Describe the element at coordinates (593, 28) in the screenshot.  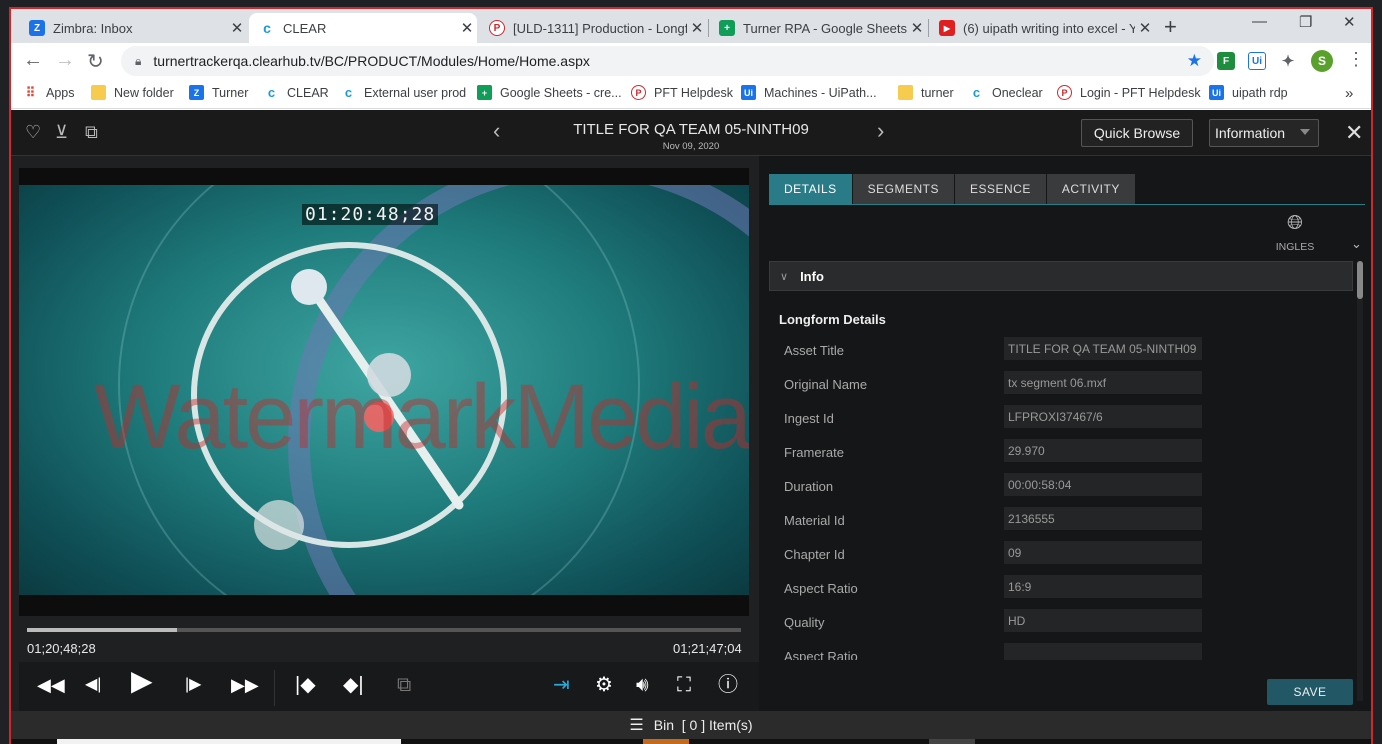
I see `tab-uld: P [ULD-1311] Production - Longf ✕` at that location.